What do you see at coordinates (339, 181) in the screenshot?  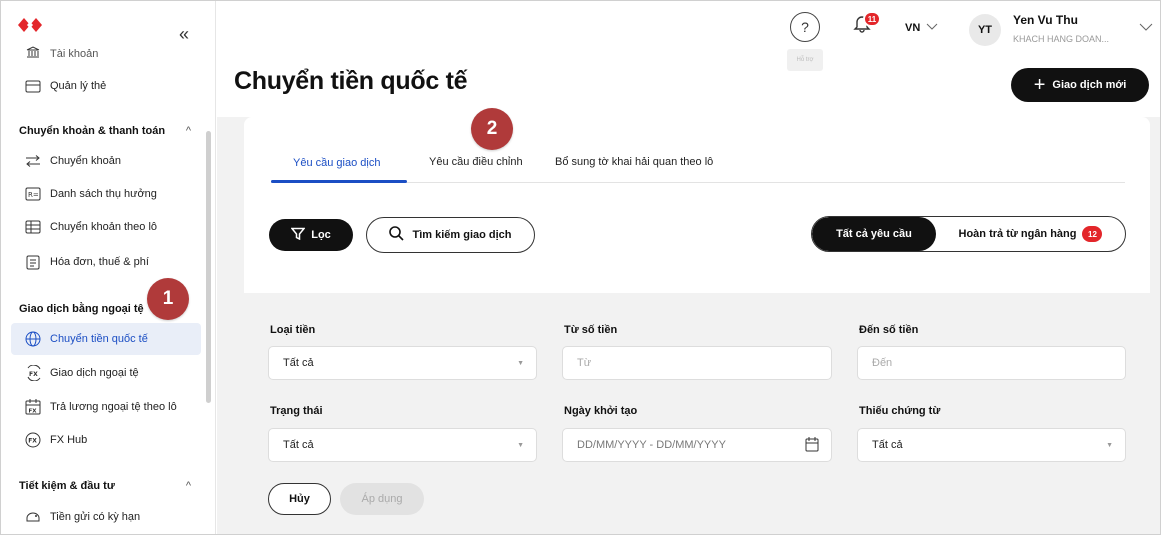 I see `active-tab-indicator` at bounding box center [339, 181].